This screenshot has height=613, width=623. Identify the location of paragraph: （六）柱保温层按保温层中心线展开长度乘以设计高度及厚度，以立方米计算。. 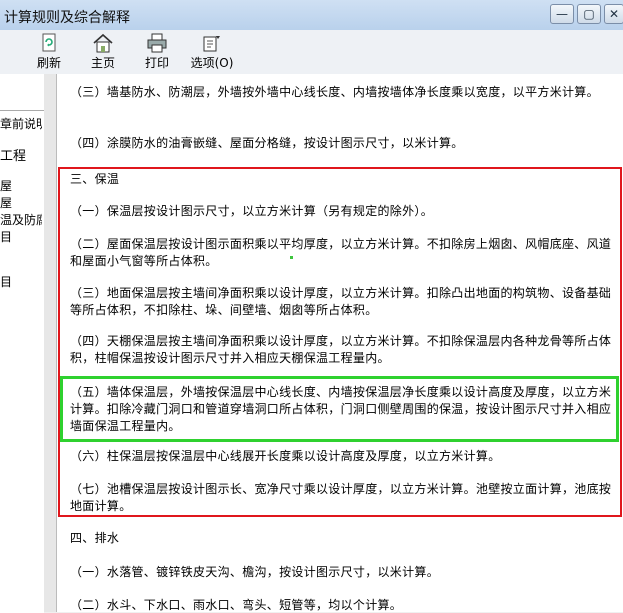
(285, 456).